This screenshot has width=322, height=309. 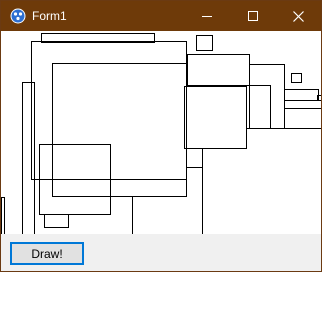 I want to click on app-icon, so click(x=18, y=16).